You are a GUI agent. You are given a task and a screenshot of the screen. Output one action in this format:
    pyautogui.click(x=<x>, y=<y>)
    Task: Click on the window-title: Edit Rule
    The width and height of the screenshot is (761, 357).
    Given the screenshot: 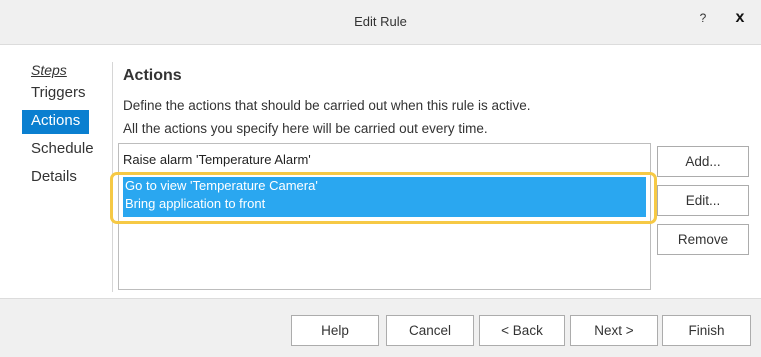 What is the action you would take?
    pyautogui.click(x=380, y=21)
    